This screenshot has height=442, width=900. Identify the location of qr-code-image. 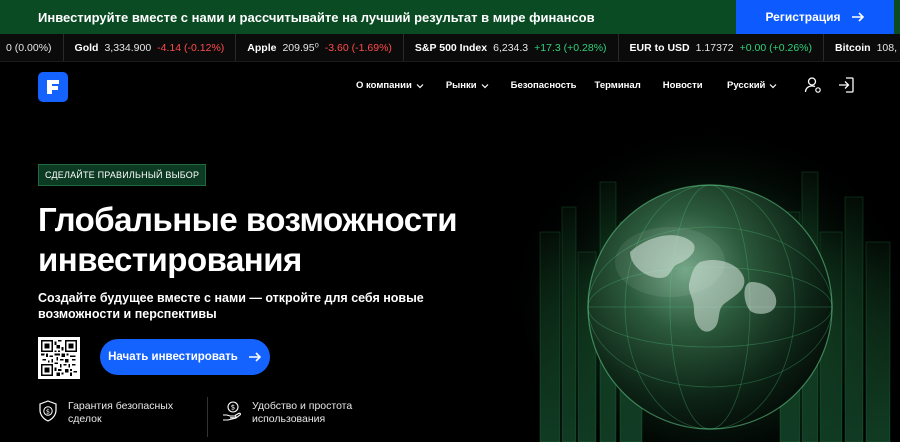
(59, 358).